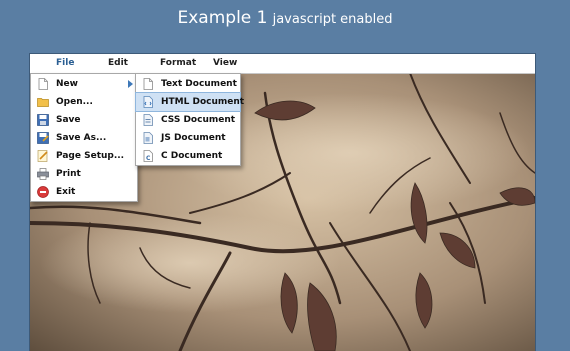 Image resolution: width=570 pixels, height=351 pixels. What do you see at coordinates (118, 63) in the screenshot?
I see `menu-edit: Edit` at bounding box center [118, 63].